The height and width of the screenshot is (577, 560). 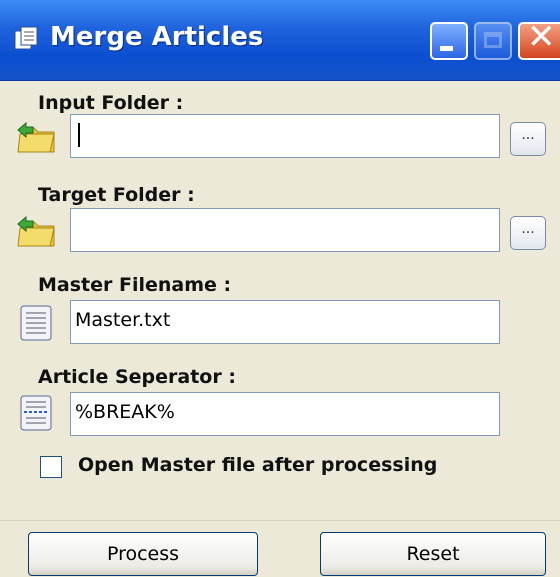 I want to click on process-button: Process, so click(x=143, y=554).